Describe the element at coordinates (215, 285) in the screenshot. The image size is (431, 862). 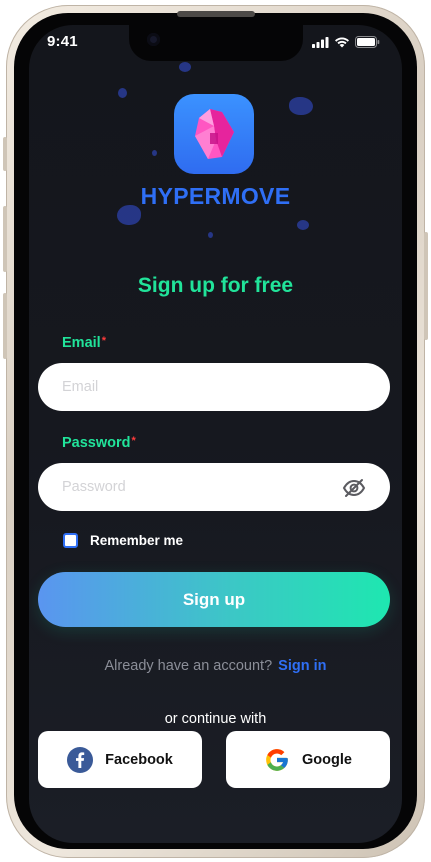
I see `page-title: Sign up for free` at that location.